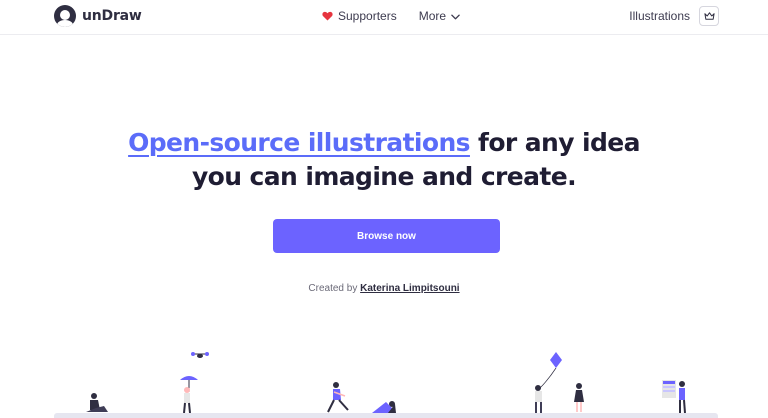 The image size is (768, 418). What do you see at coordinates (334, 288) in the screenshot?
I see `credit-prefix: Created by` at bounding box center [334, 288].